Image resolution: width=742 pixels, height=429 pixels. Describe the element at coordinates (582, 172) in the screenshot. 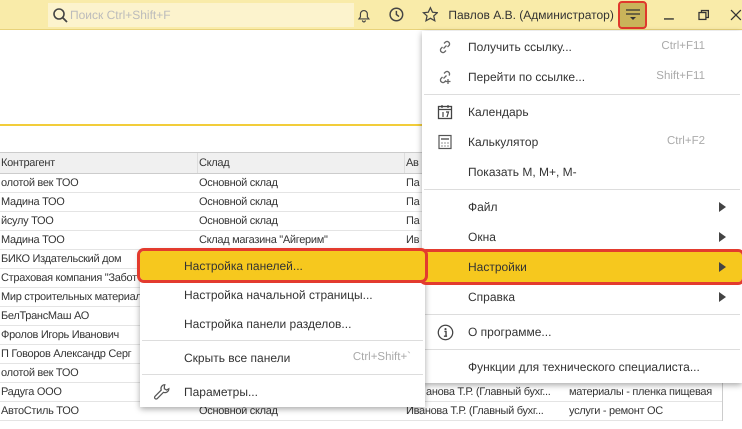

I see `menu-item: Показать М, М+, М-` at that location.